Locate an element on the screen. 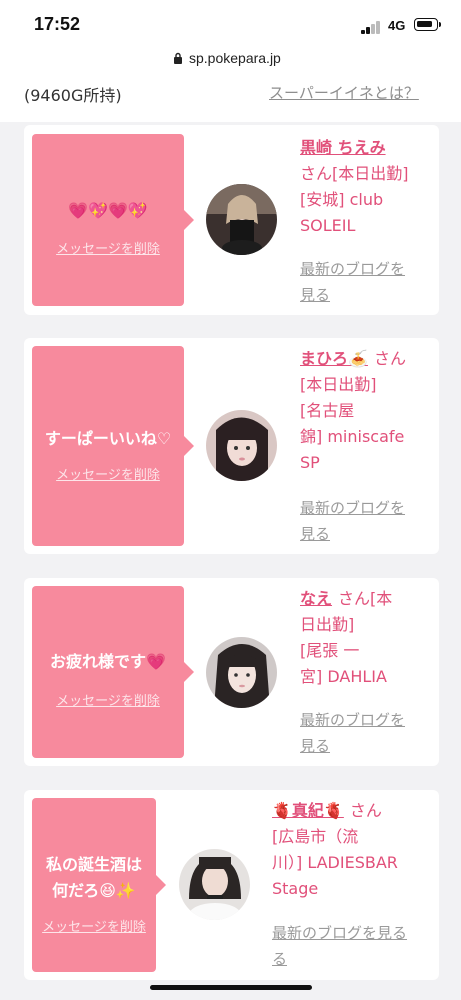  message-box: 💗💖💗💖 メッセージを削除 is located at coordinates (113, 220).